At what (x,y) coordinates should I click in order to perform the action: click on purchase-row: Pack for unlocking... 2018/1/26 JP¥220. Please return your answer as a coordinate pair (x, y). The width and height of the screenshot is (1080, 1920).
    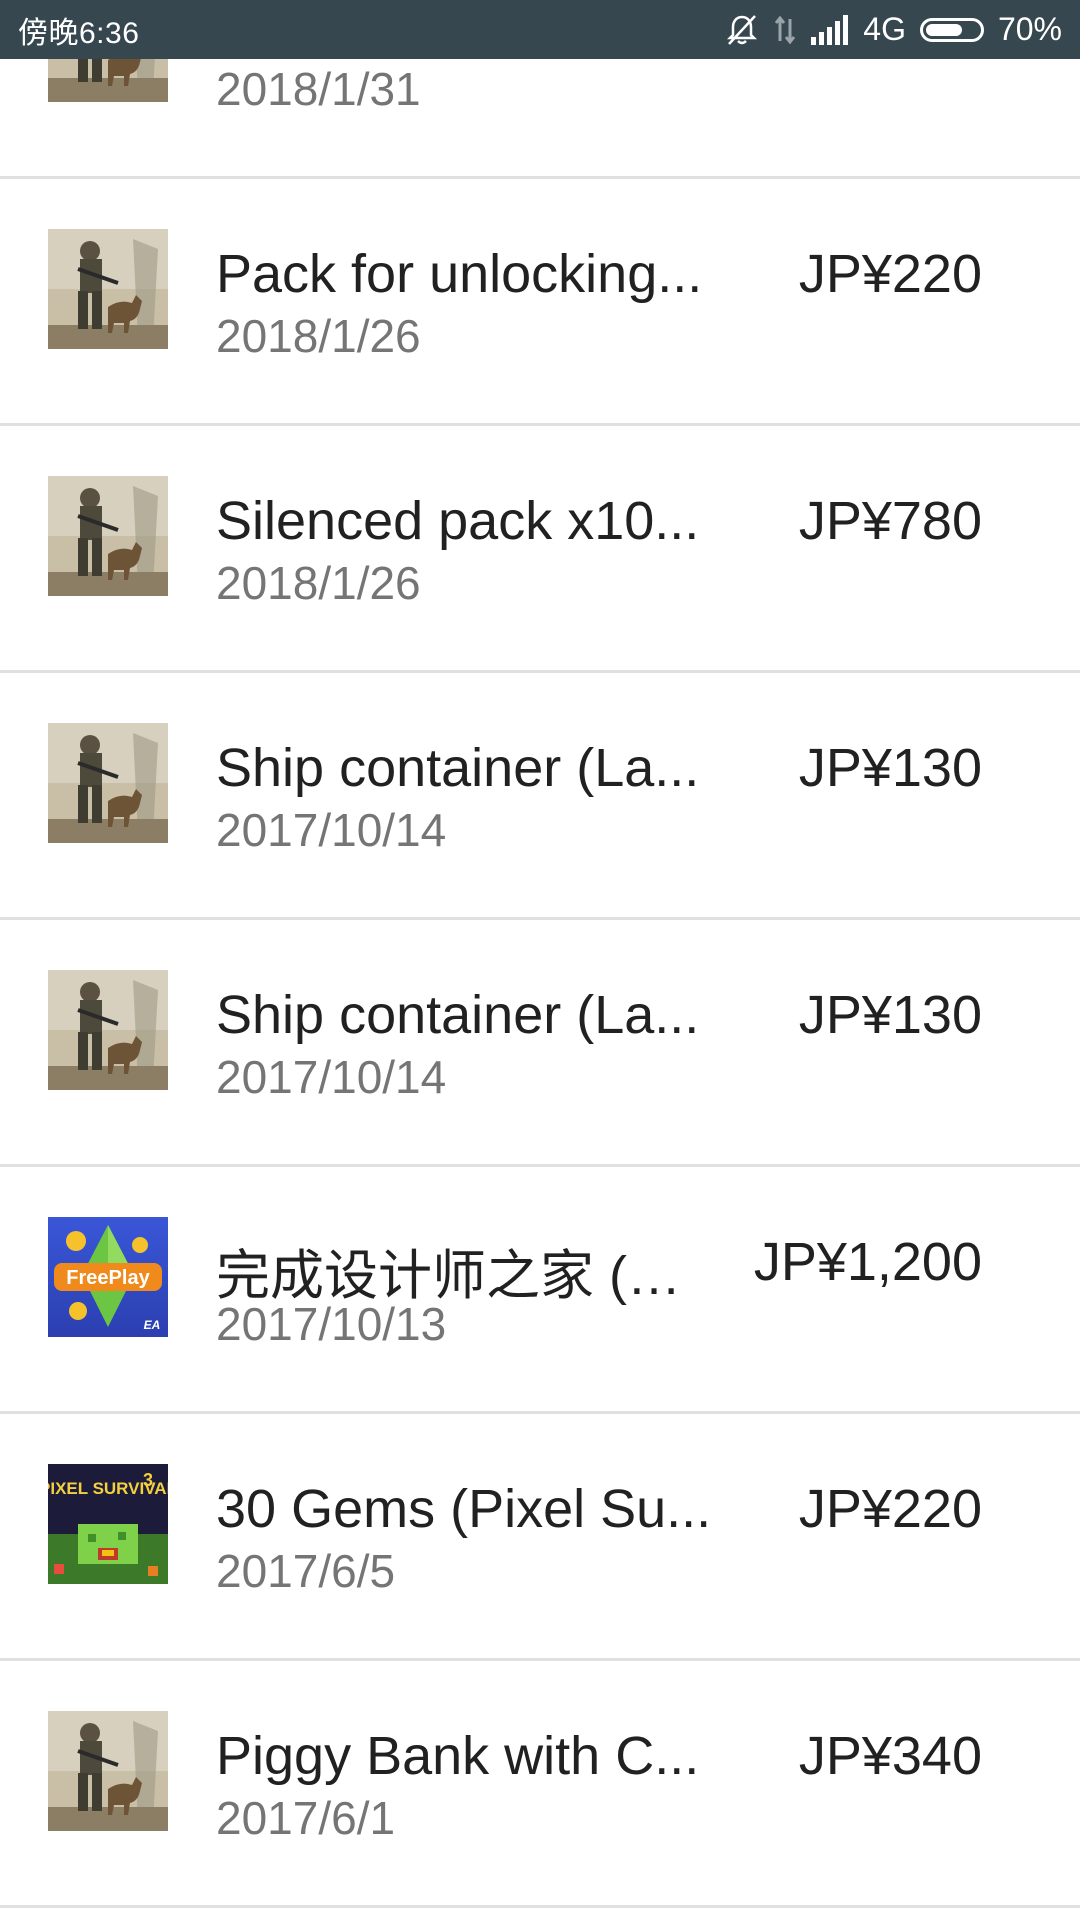
    Looking at the image, I should click on (540, 302).